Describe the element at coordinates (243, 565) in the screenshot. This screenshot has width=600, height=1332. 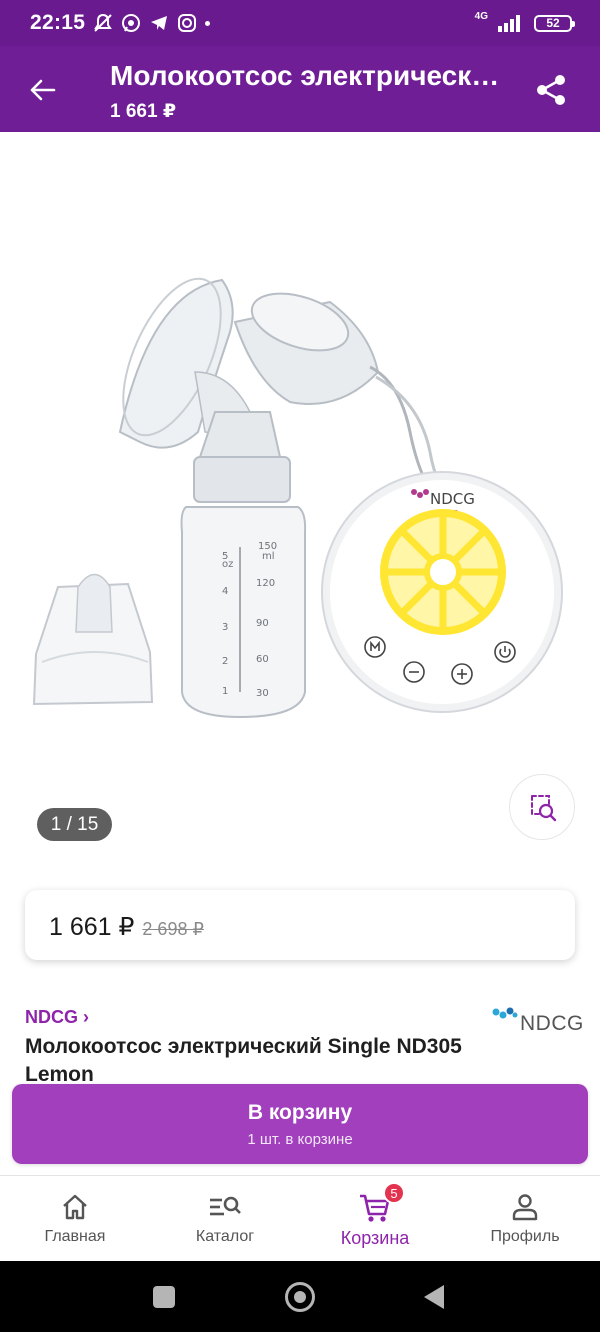
I see `feeding-bottle: 150 ml 120 90 60 30 5 oz 4 3 2 1` at that location.